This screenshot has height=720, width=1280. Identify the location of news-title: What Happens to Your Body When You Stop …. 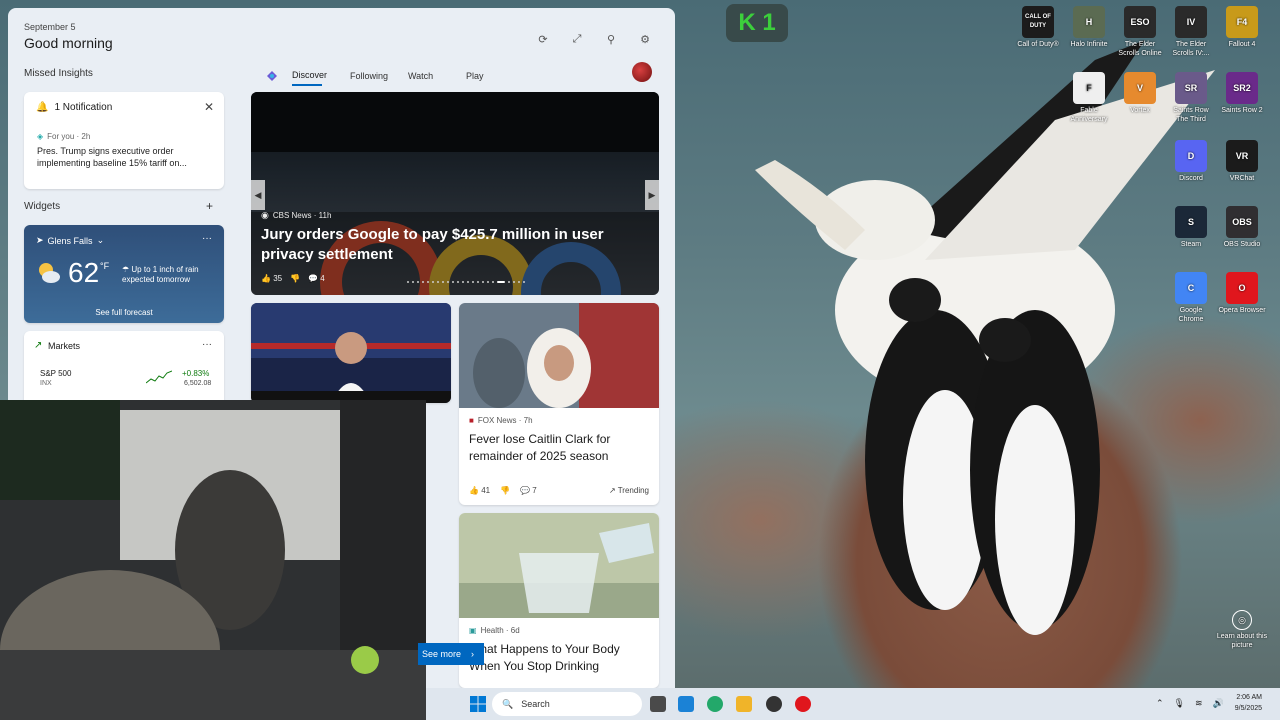
(559, 658).